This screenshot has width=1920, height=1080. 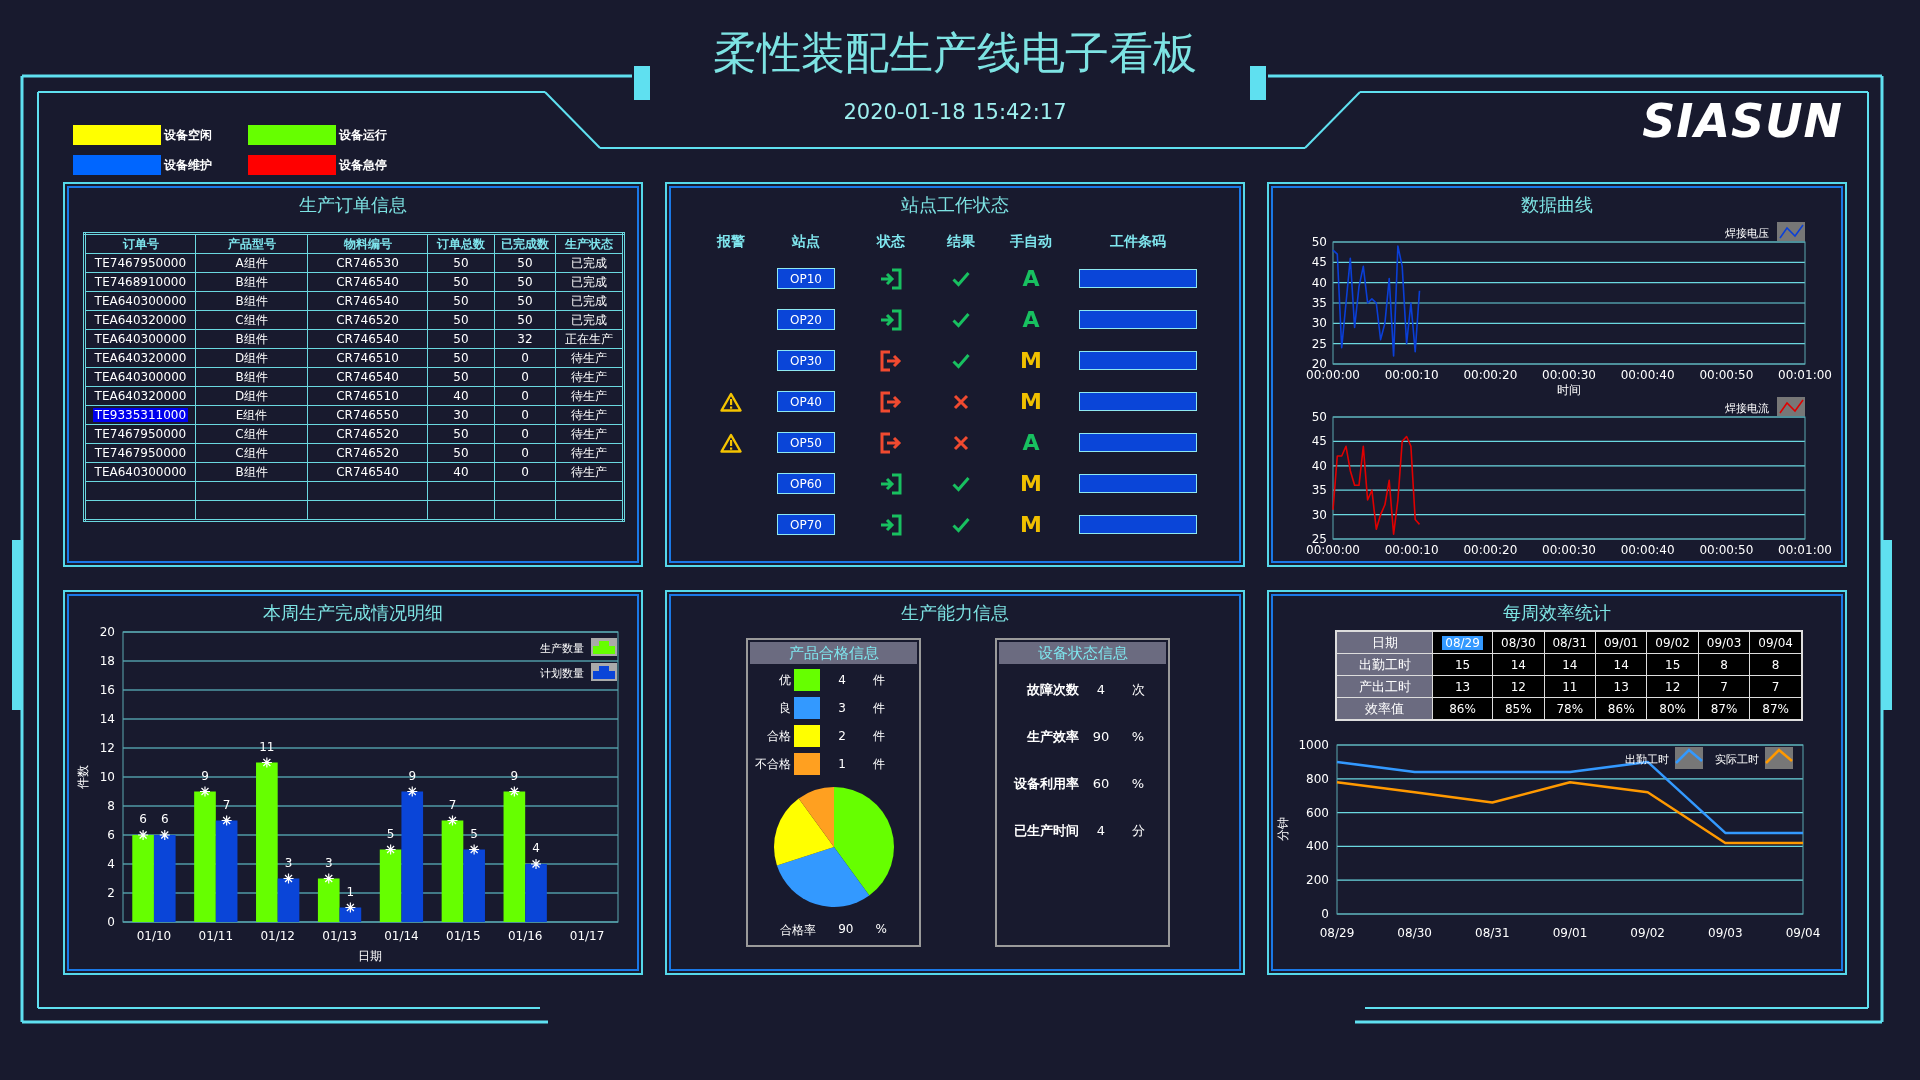 I want to click on mode-indicator: A, so click(x=1031, y=319).